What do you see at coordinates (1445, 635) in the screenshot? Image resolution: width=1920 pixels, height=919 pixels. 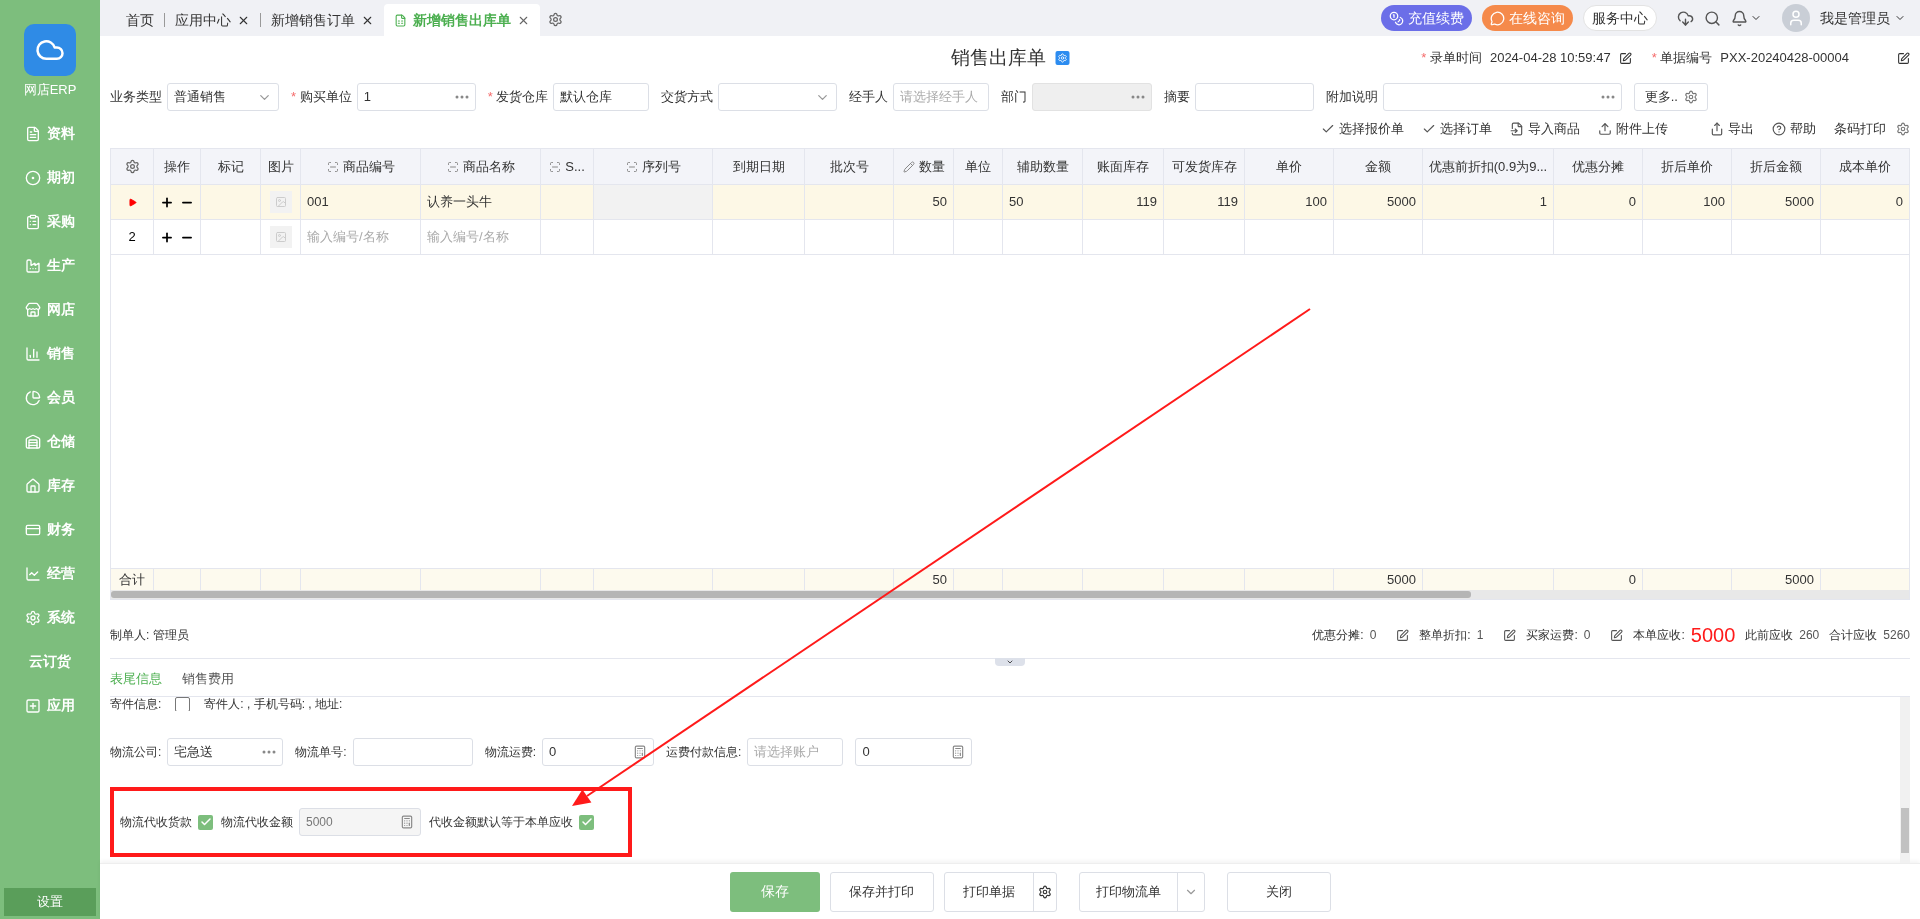 I see `summary-label: 整单折扣:` at bounding box center [1445, 635].